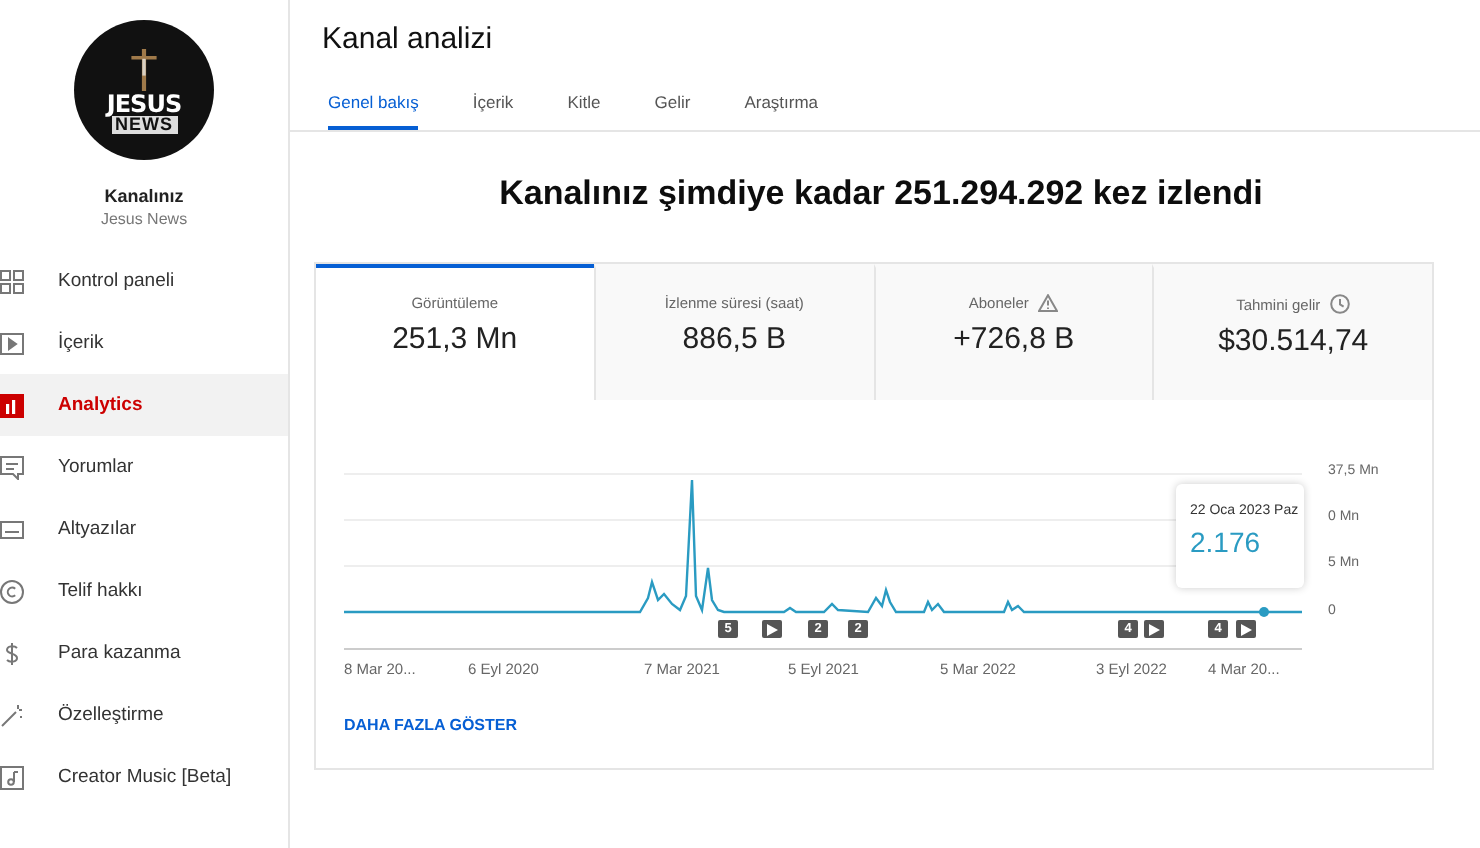 The height and width of the screenshot is (848, 1480). I want to click on nav-item: Kontrol paneli, so click(144, 281).